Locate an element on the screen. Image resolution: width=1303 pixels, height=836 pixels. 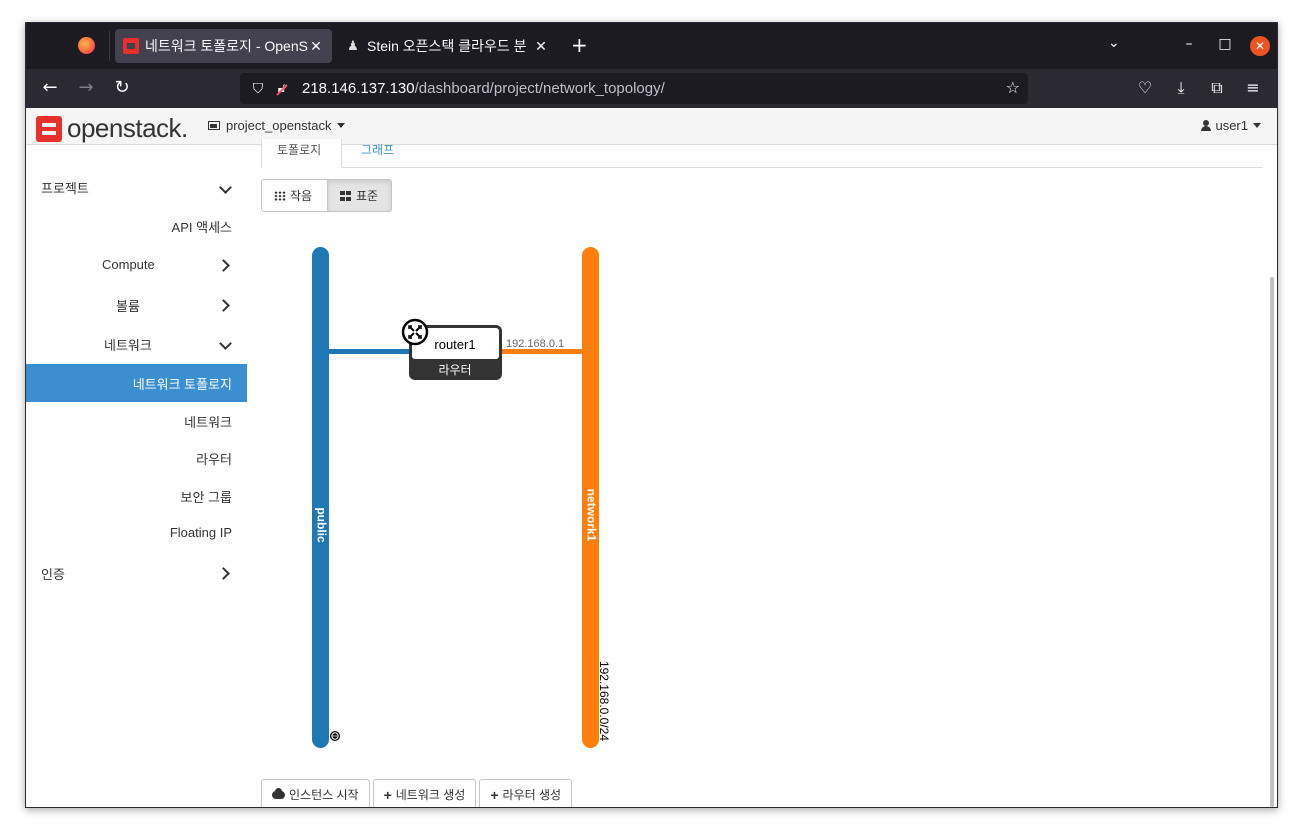
launch-instance-button: 인스턴스 시작 is located at coordinates (315, 793).